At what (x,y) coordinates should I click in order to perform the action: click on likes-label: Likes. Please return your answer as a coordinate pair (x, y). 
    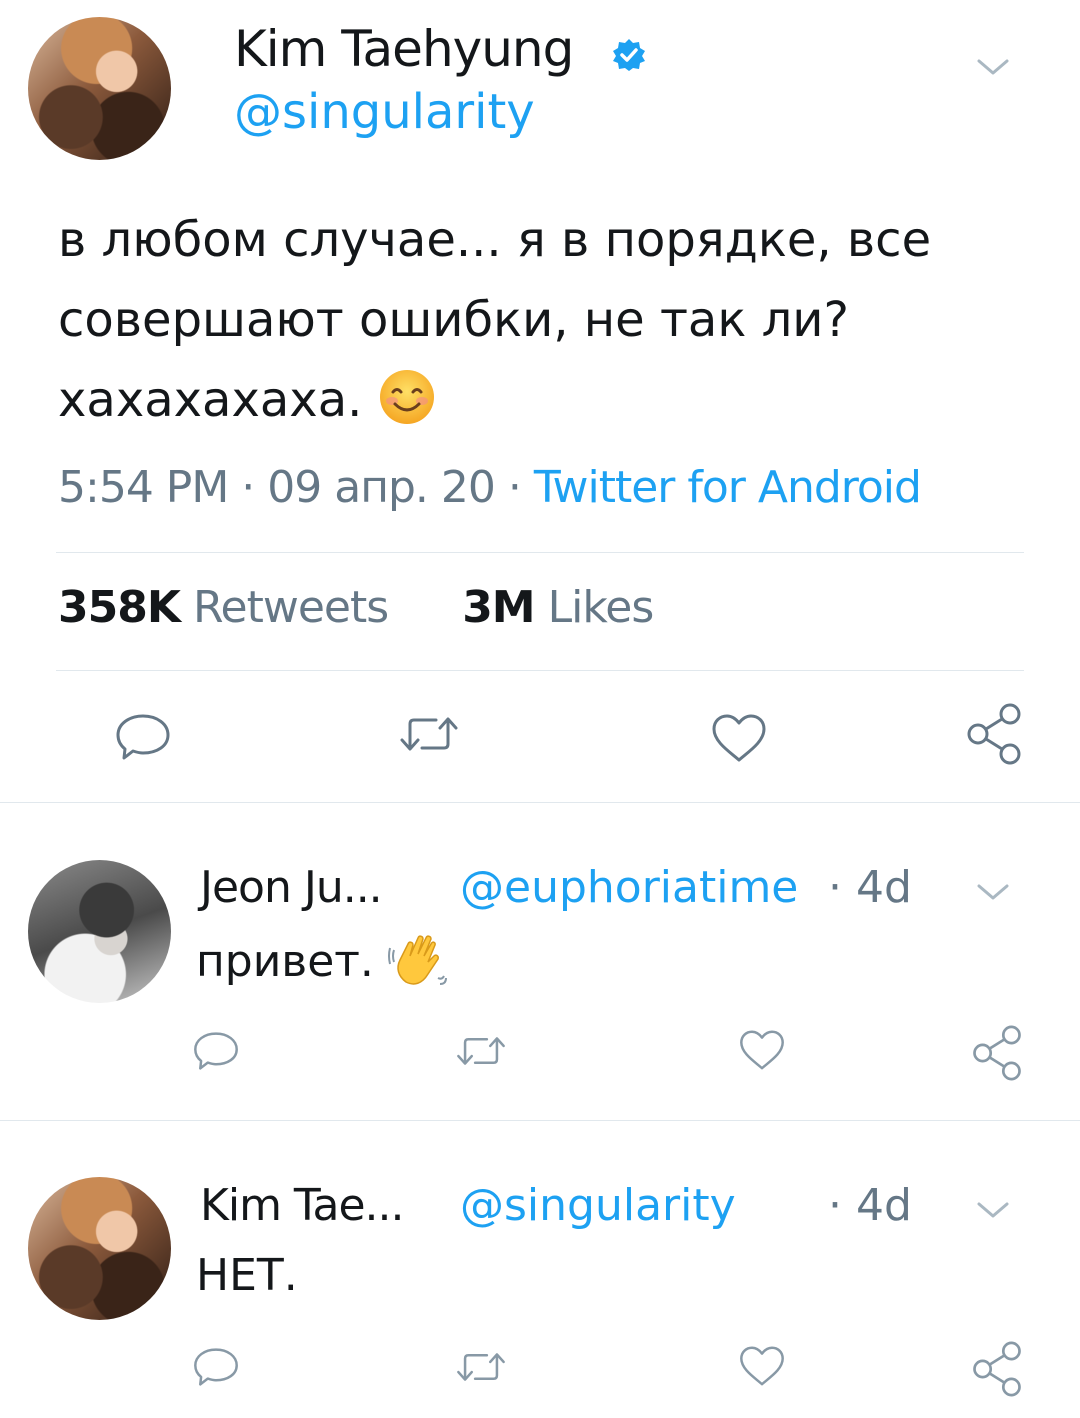
    Looking at the image, I should click on (601, 607).